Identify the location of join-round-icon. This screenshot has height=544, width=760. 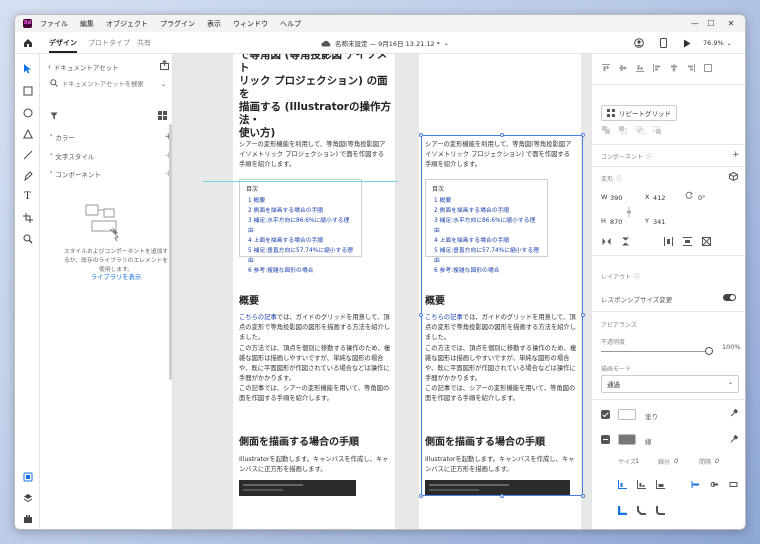
(660, 511).